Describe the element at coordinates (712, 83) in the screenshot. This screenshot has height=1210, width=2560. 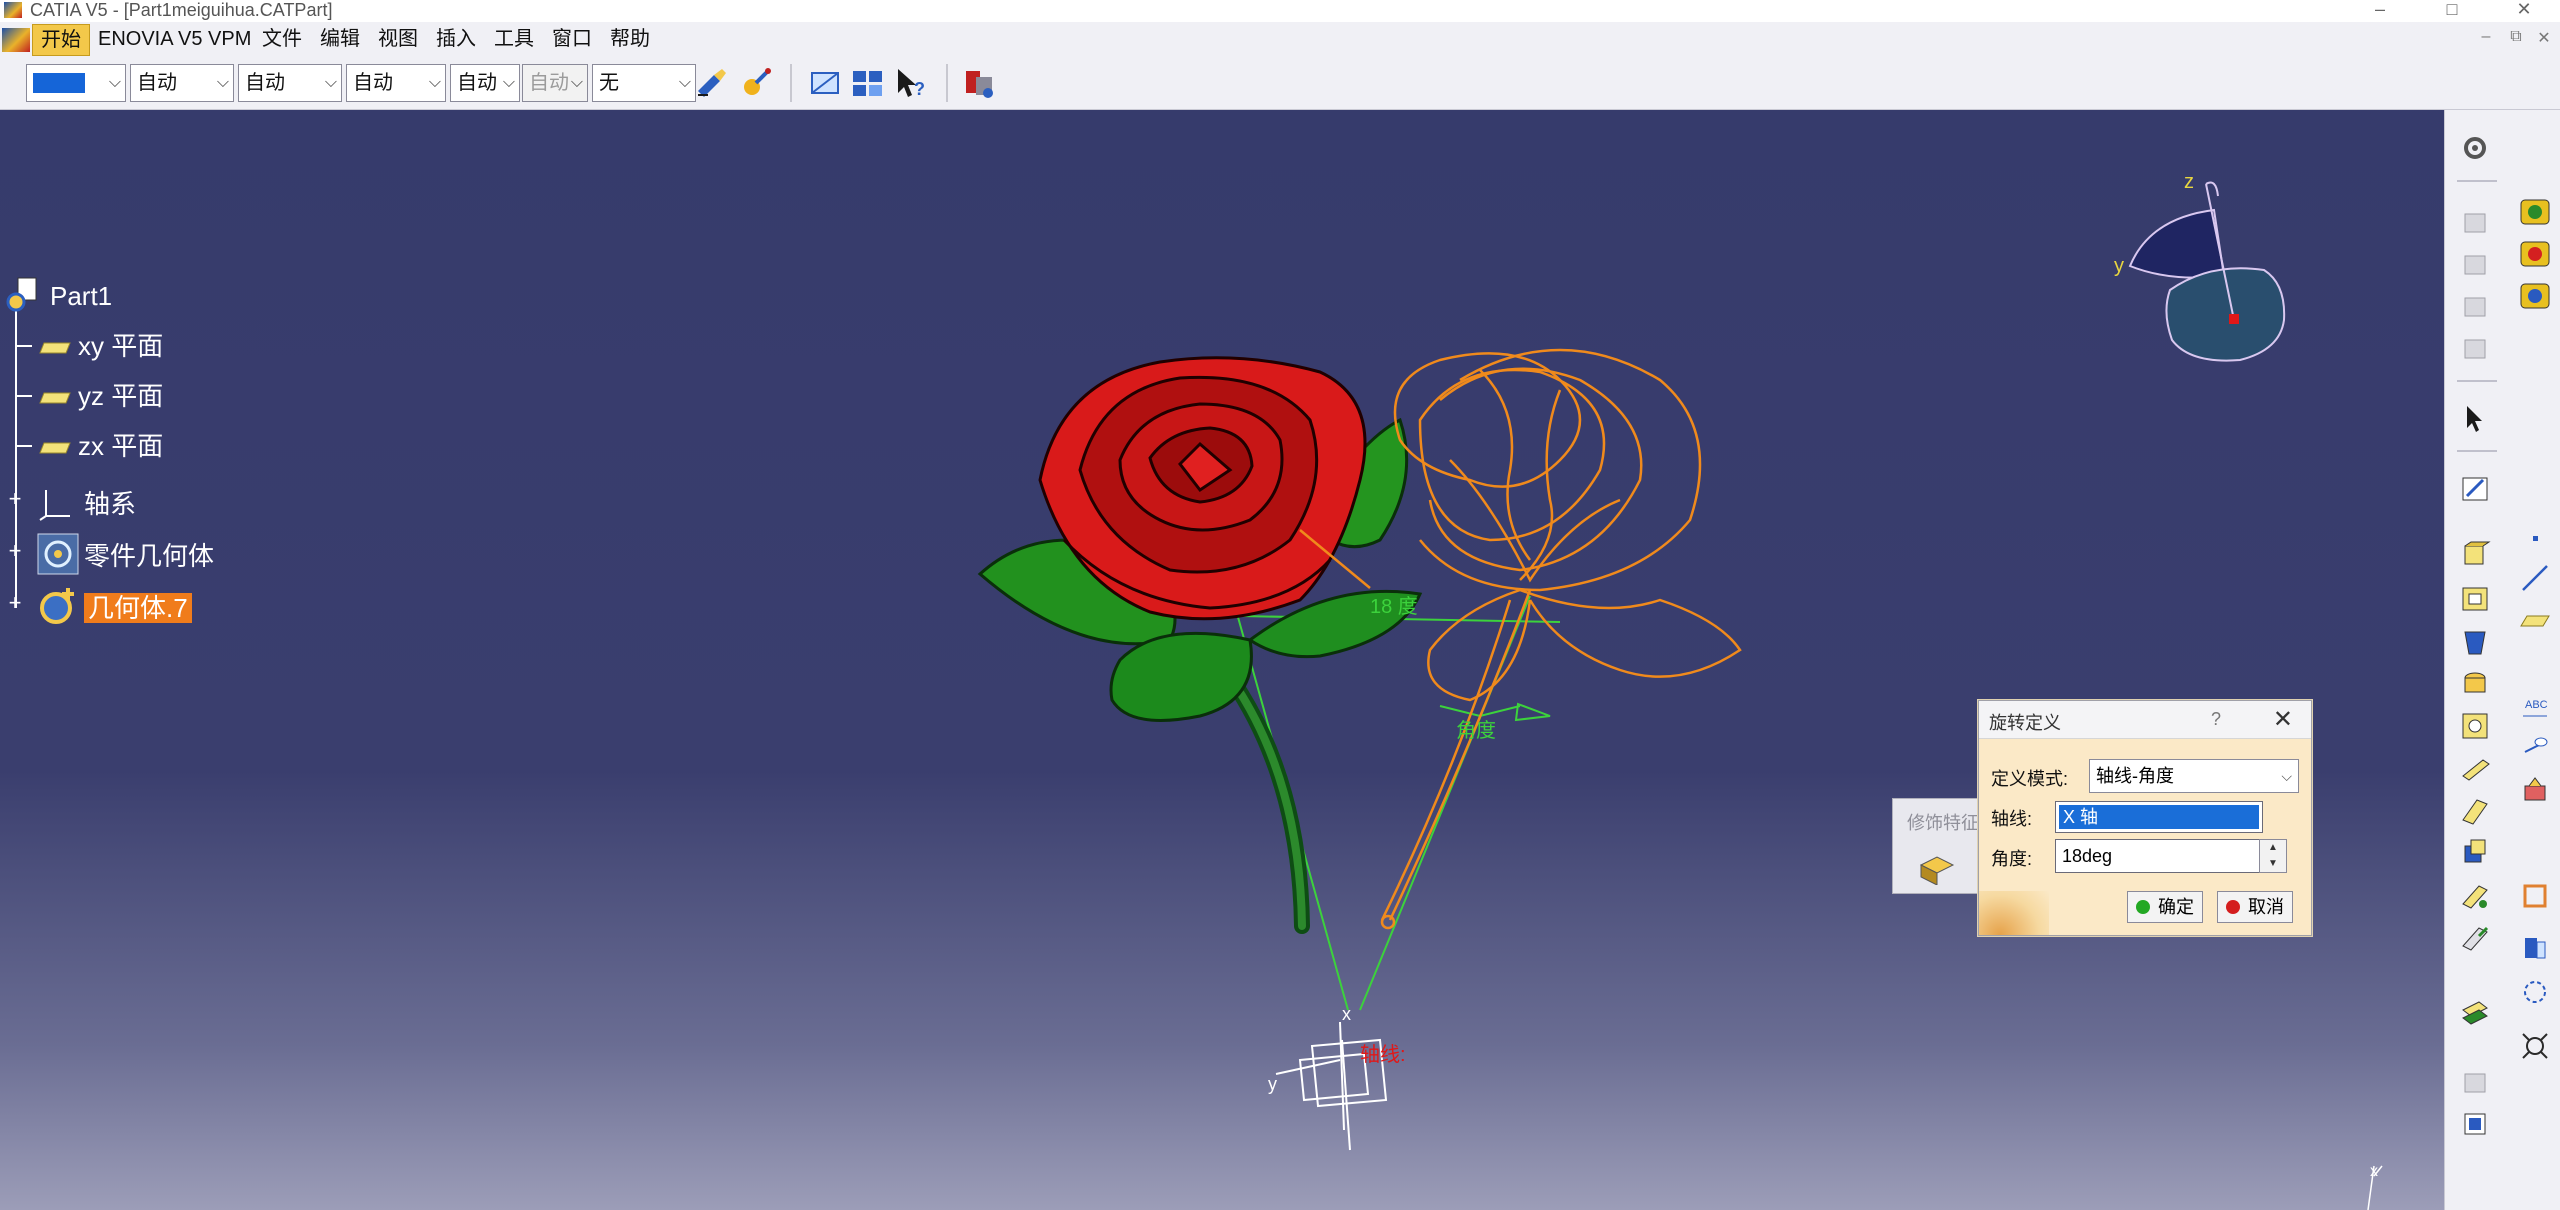
I see `format-painter-icon` at that location.